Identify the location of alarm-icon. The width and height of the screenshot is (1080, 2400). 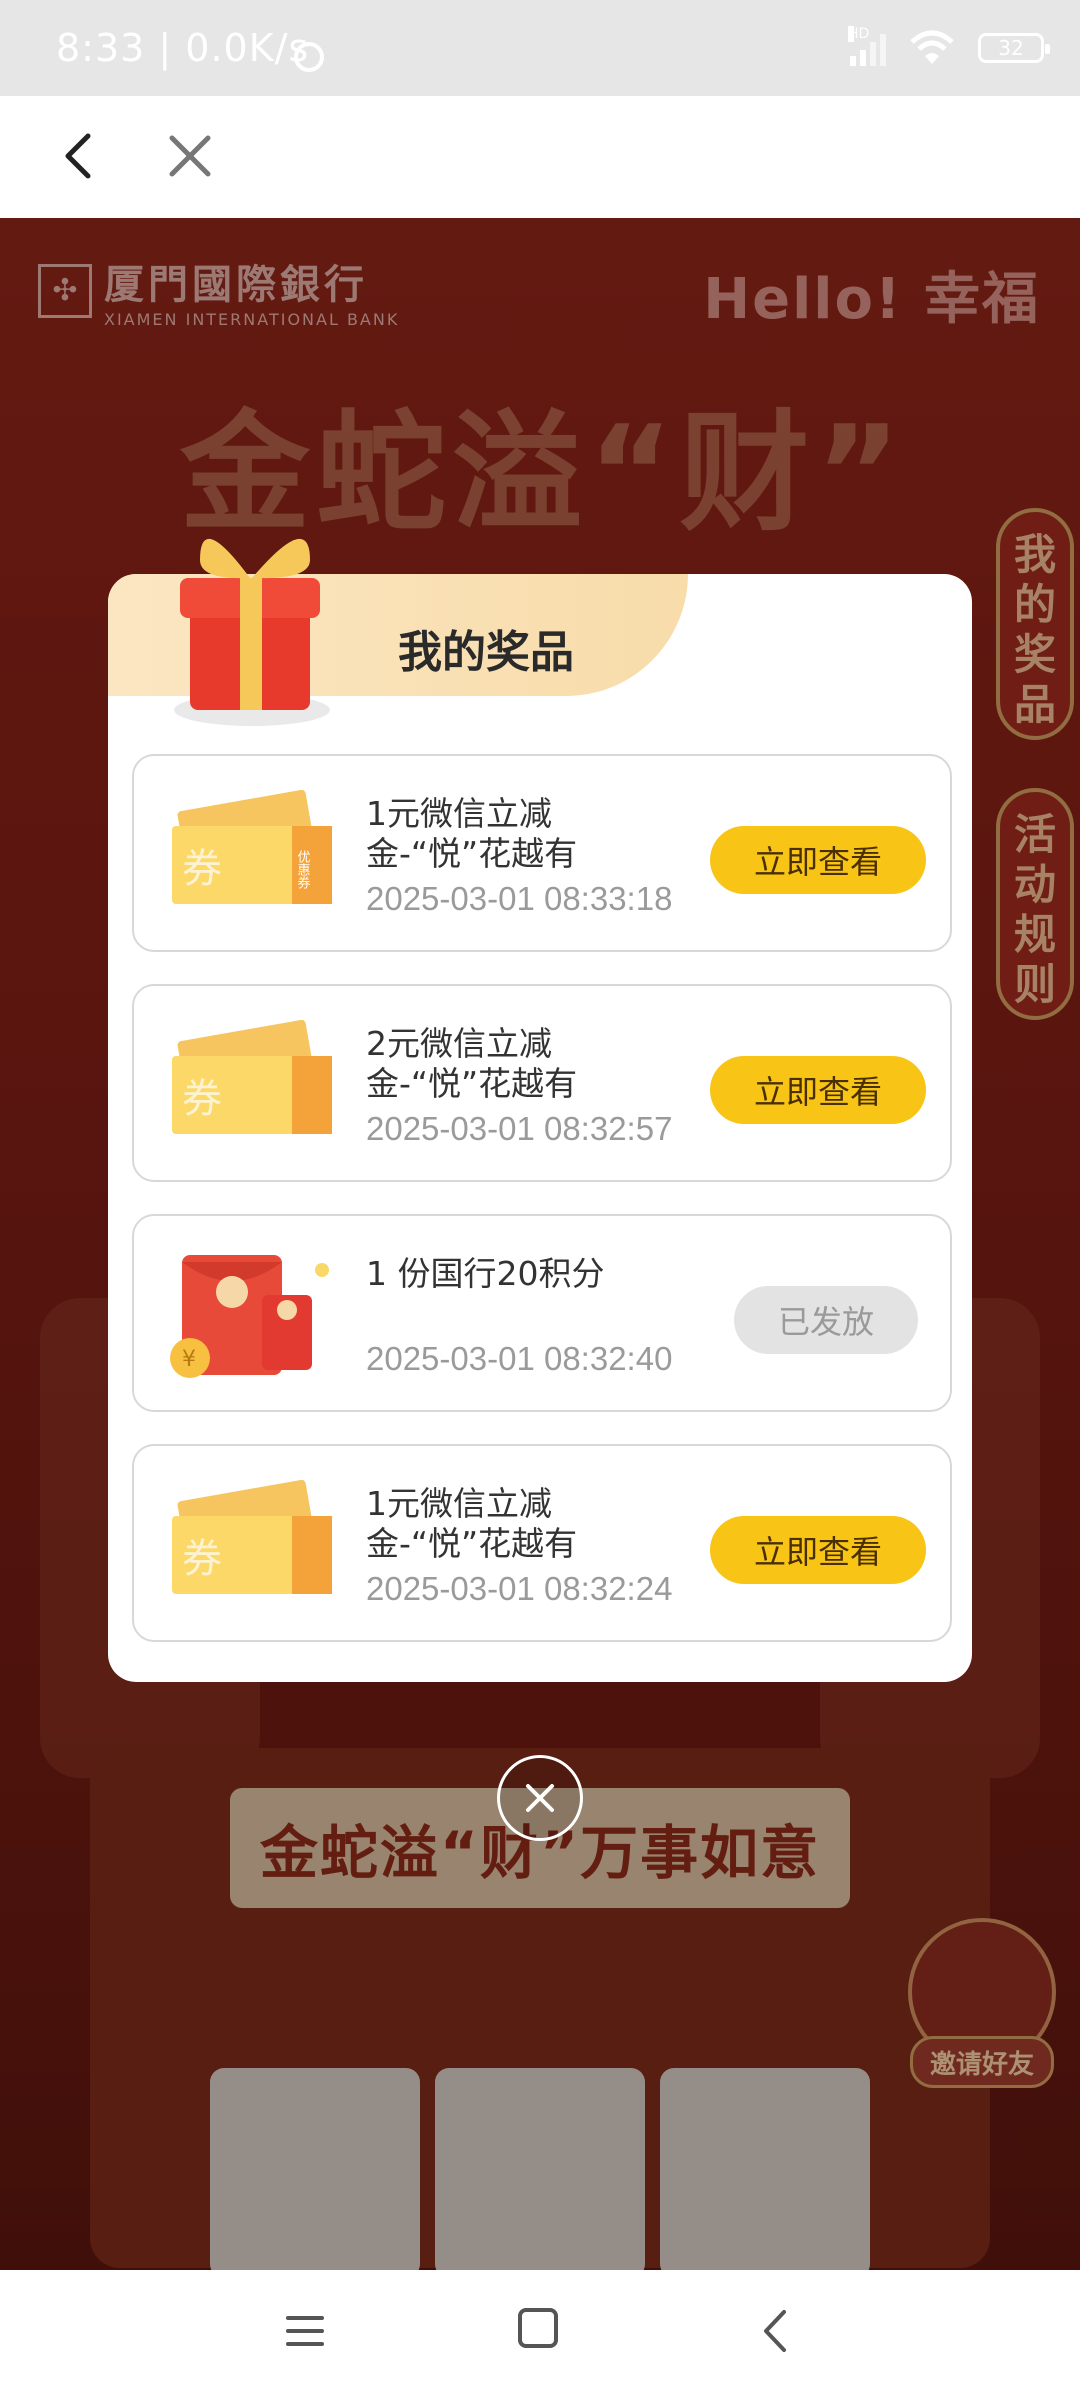
(309, 57).